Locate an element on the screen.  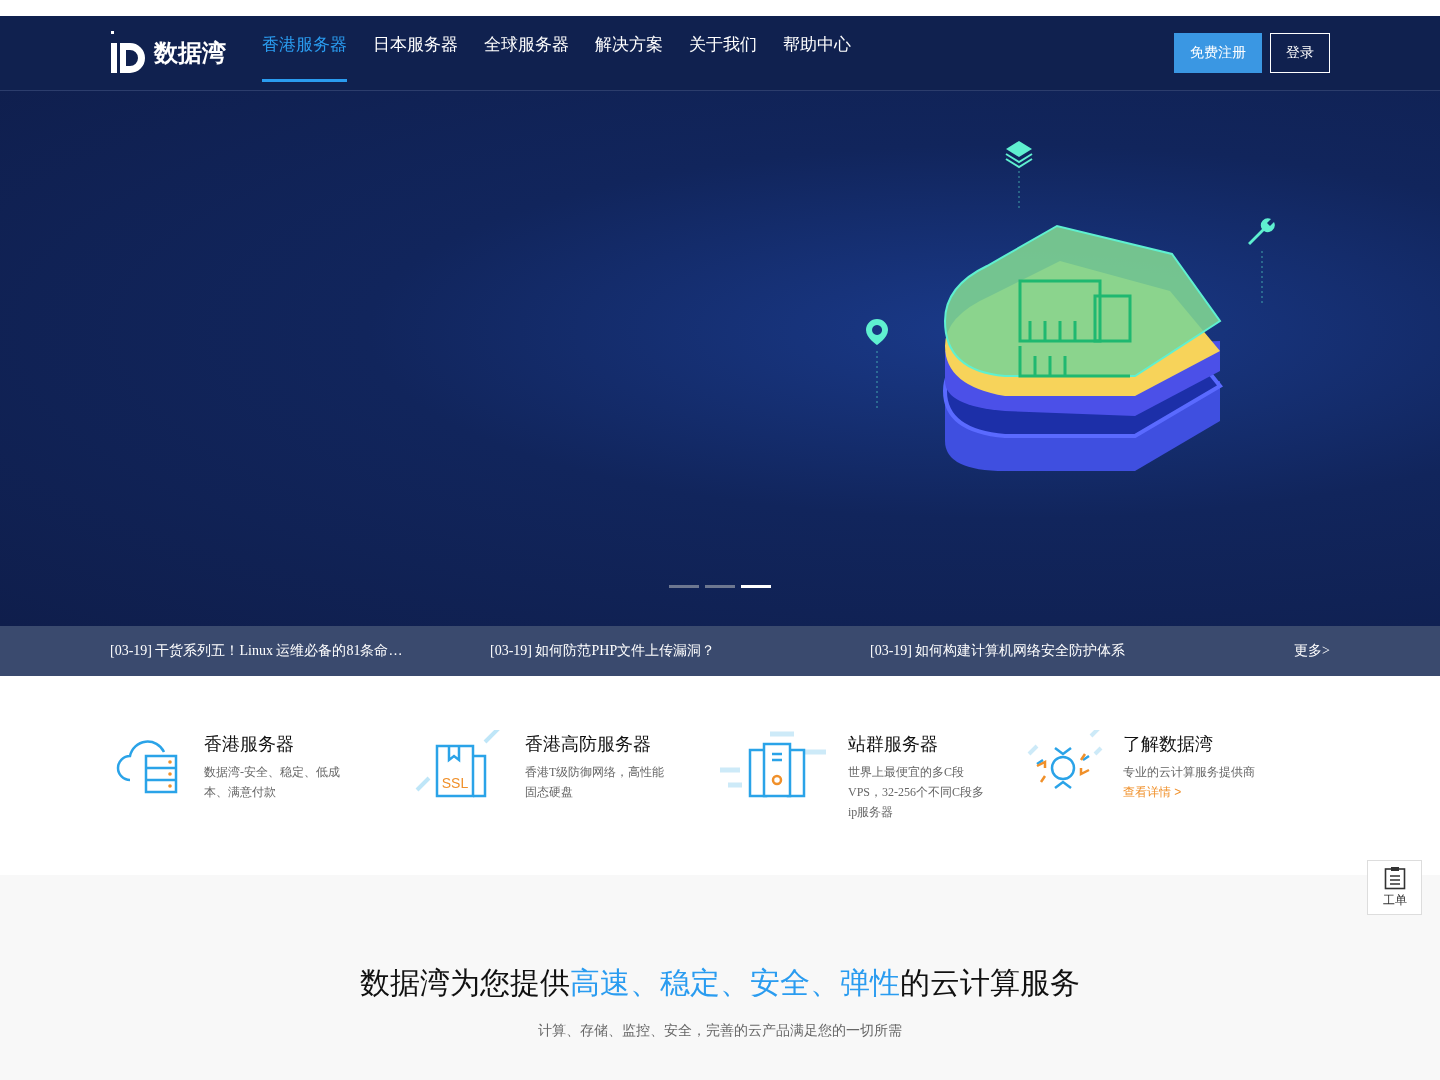
nav-link: 帮助中心 is located at coordinates (817, 49).